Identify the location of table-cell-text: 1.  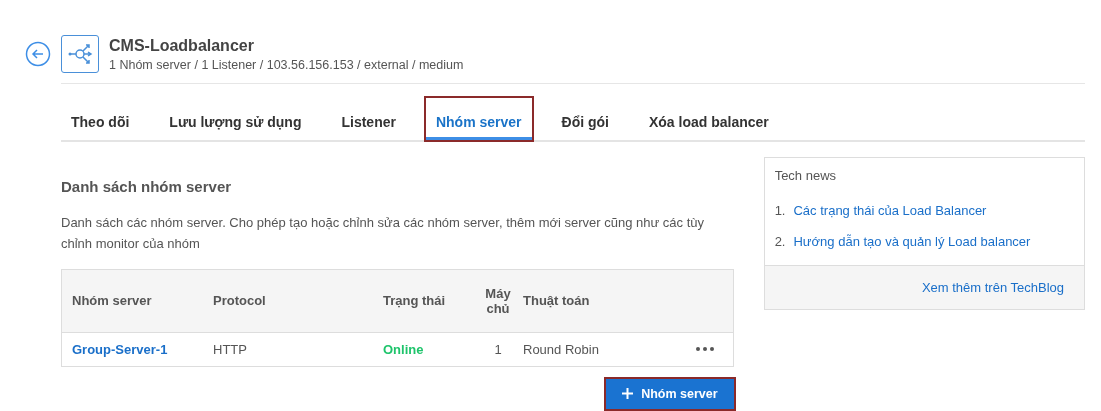
(498, 349).